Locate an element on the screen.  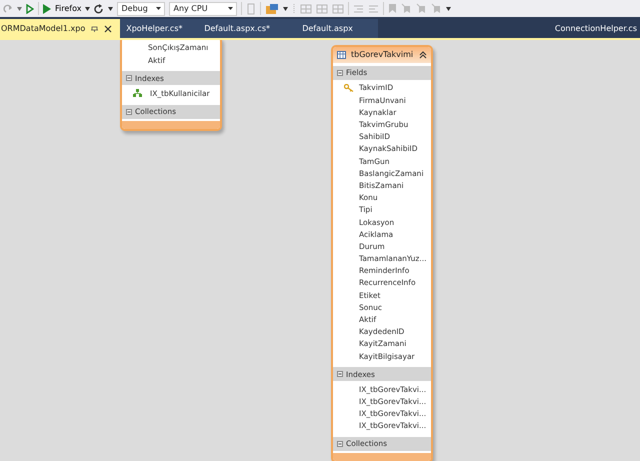
document-tab: XpoHelper.cs* is located at coordinates (159, 28).